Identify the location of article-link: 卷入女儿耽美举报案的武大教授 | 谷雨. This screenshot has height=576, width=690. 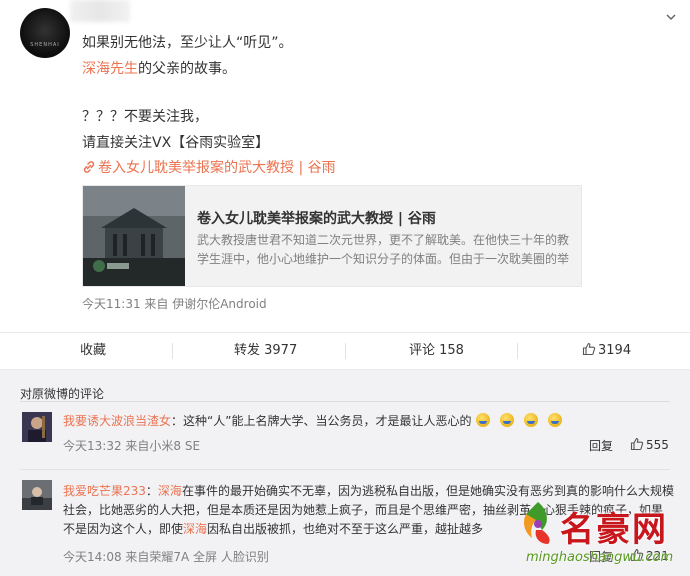
(209, 168).